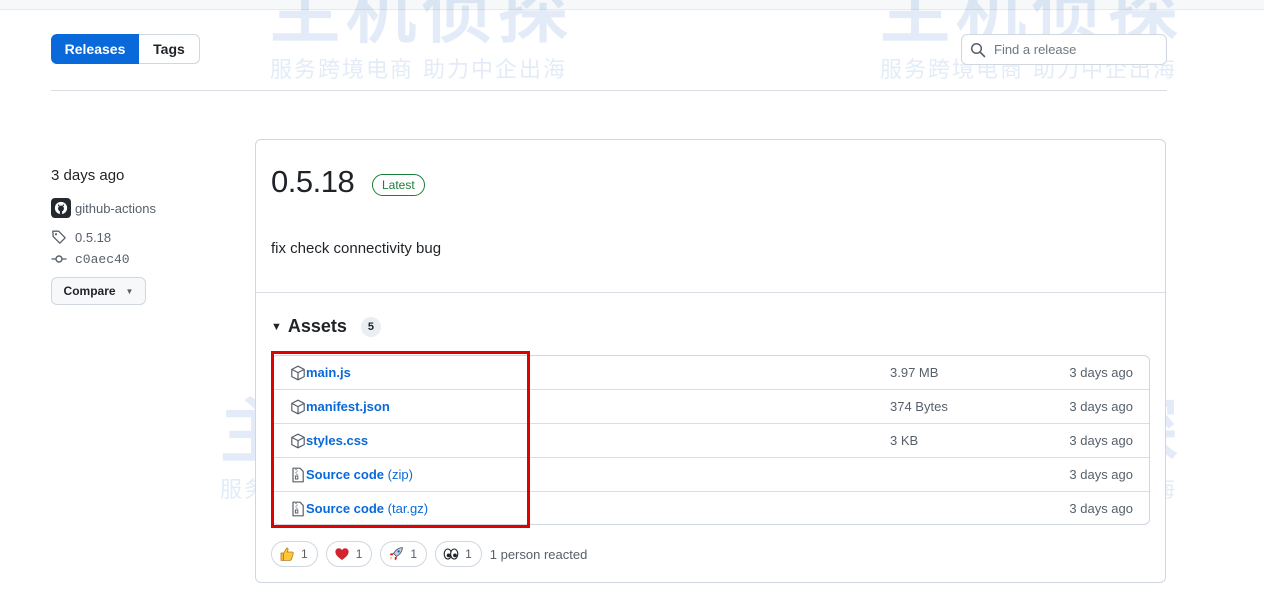 This screenshot has height=599, width=1264. What do you see at coordinates (313, 182) in the screenshot?
I see `release-version: 0.5.18` at bounding box center [313, 182].